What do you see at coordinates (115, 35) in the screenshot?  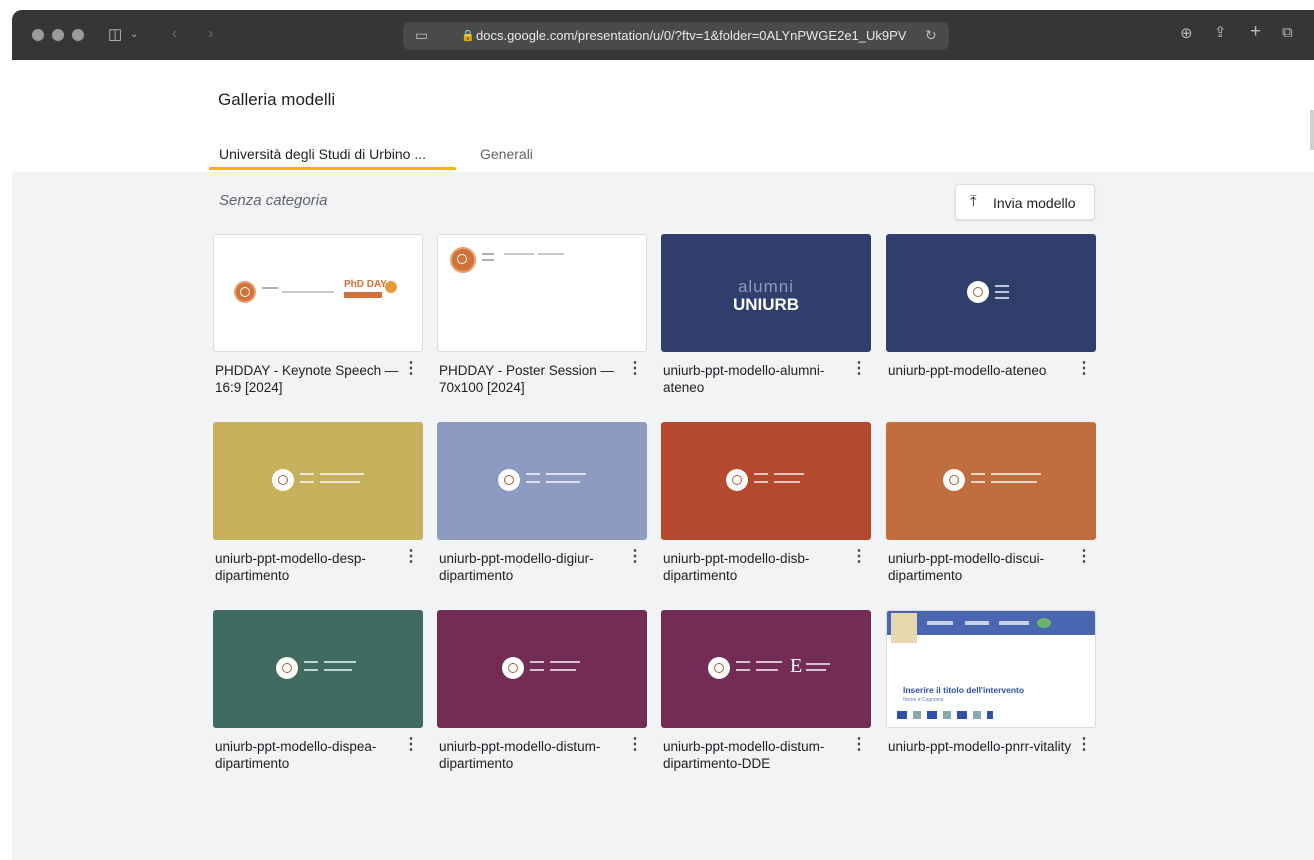 I see `sidebar-icon: ◫` at bounding box center [115, 35].